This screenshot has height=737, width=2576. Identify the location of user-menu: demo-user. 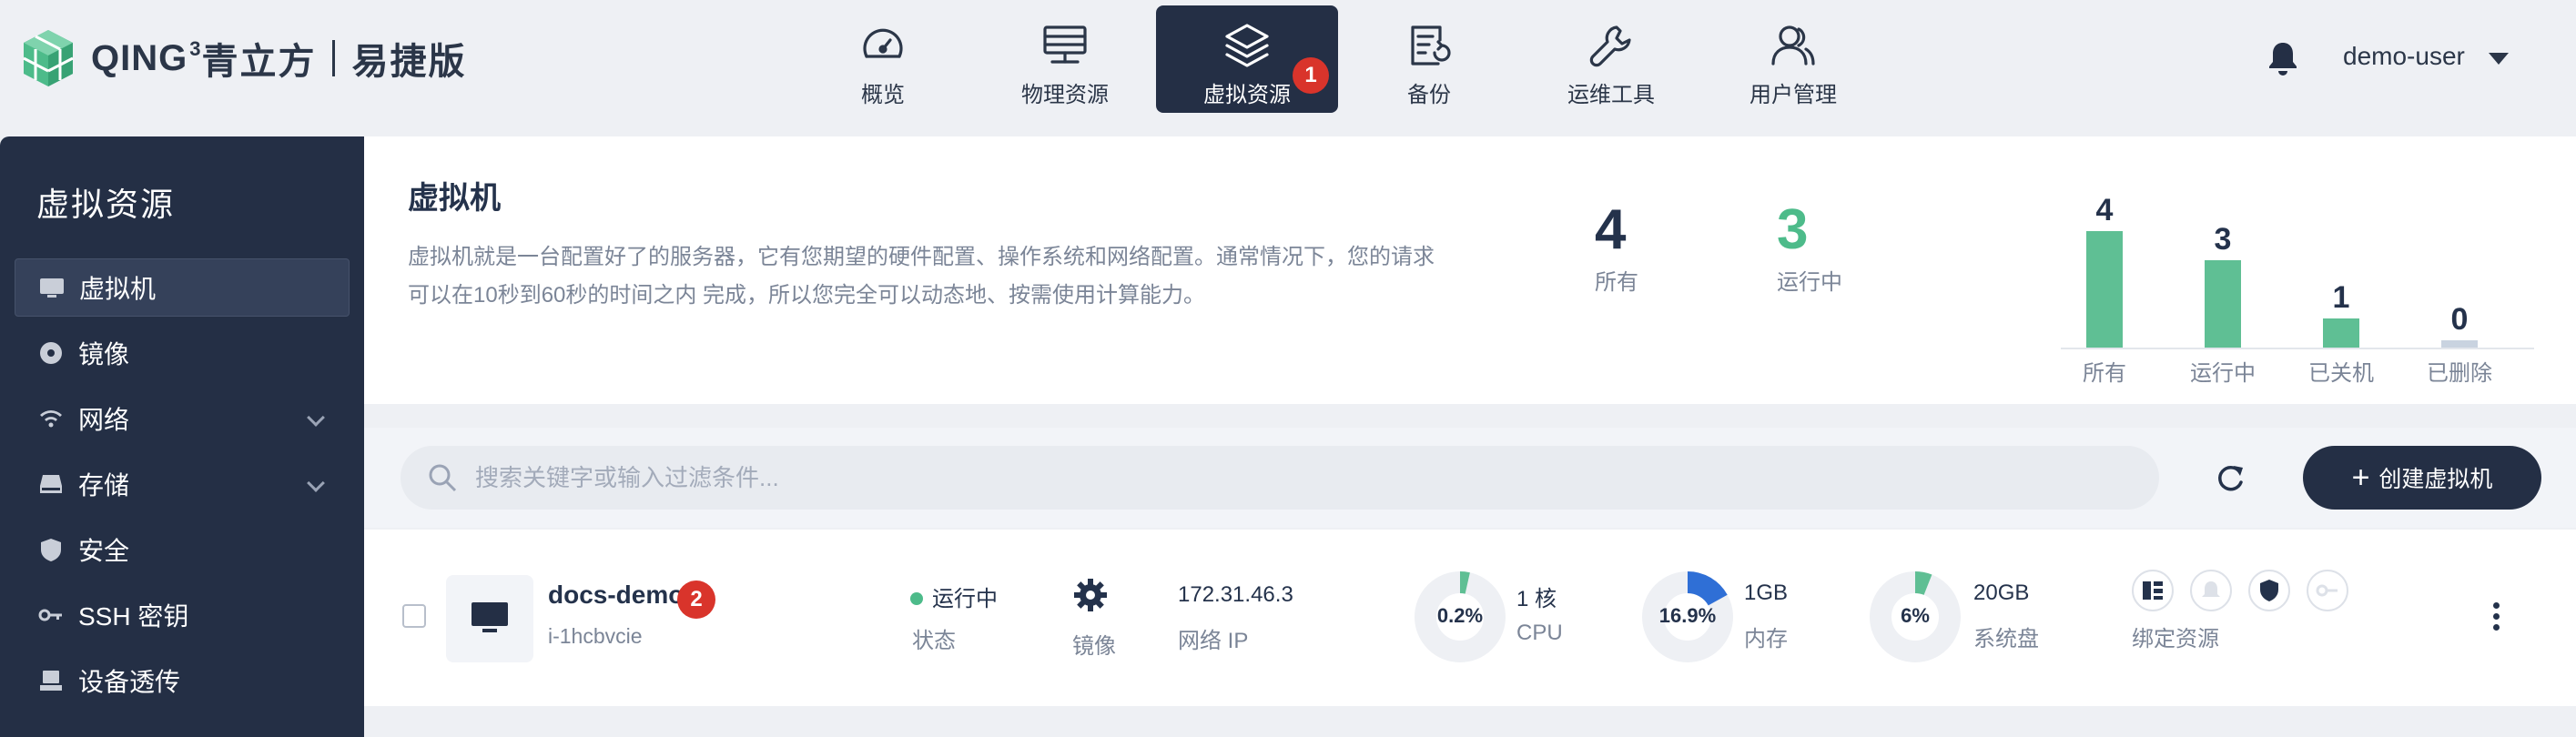
(2404, 57).